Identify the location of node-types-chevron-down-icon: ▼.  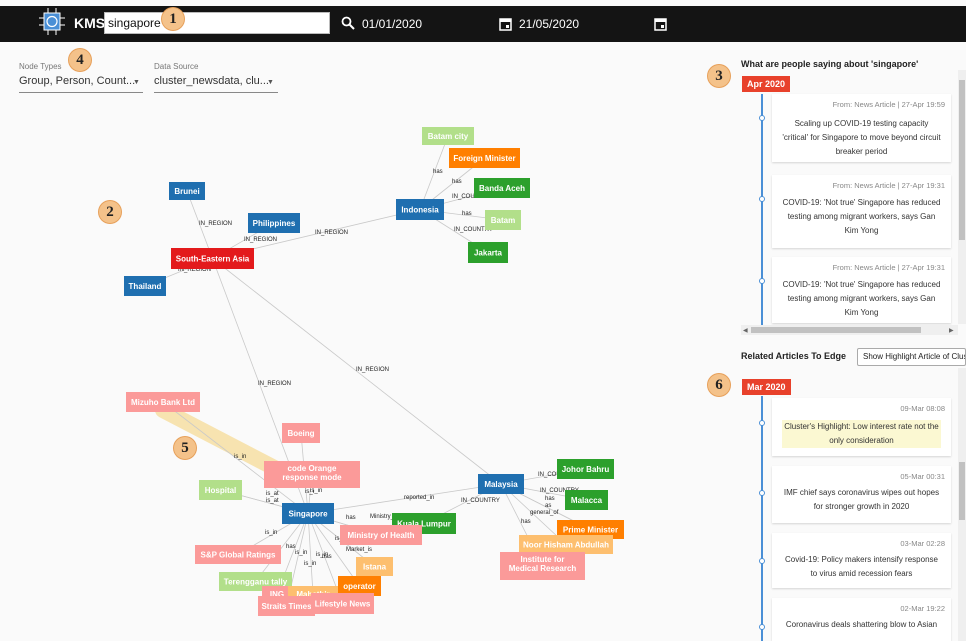
(136, 82).